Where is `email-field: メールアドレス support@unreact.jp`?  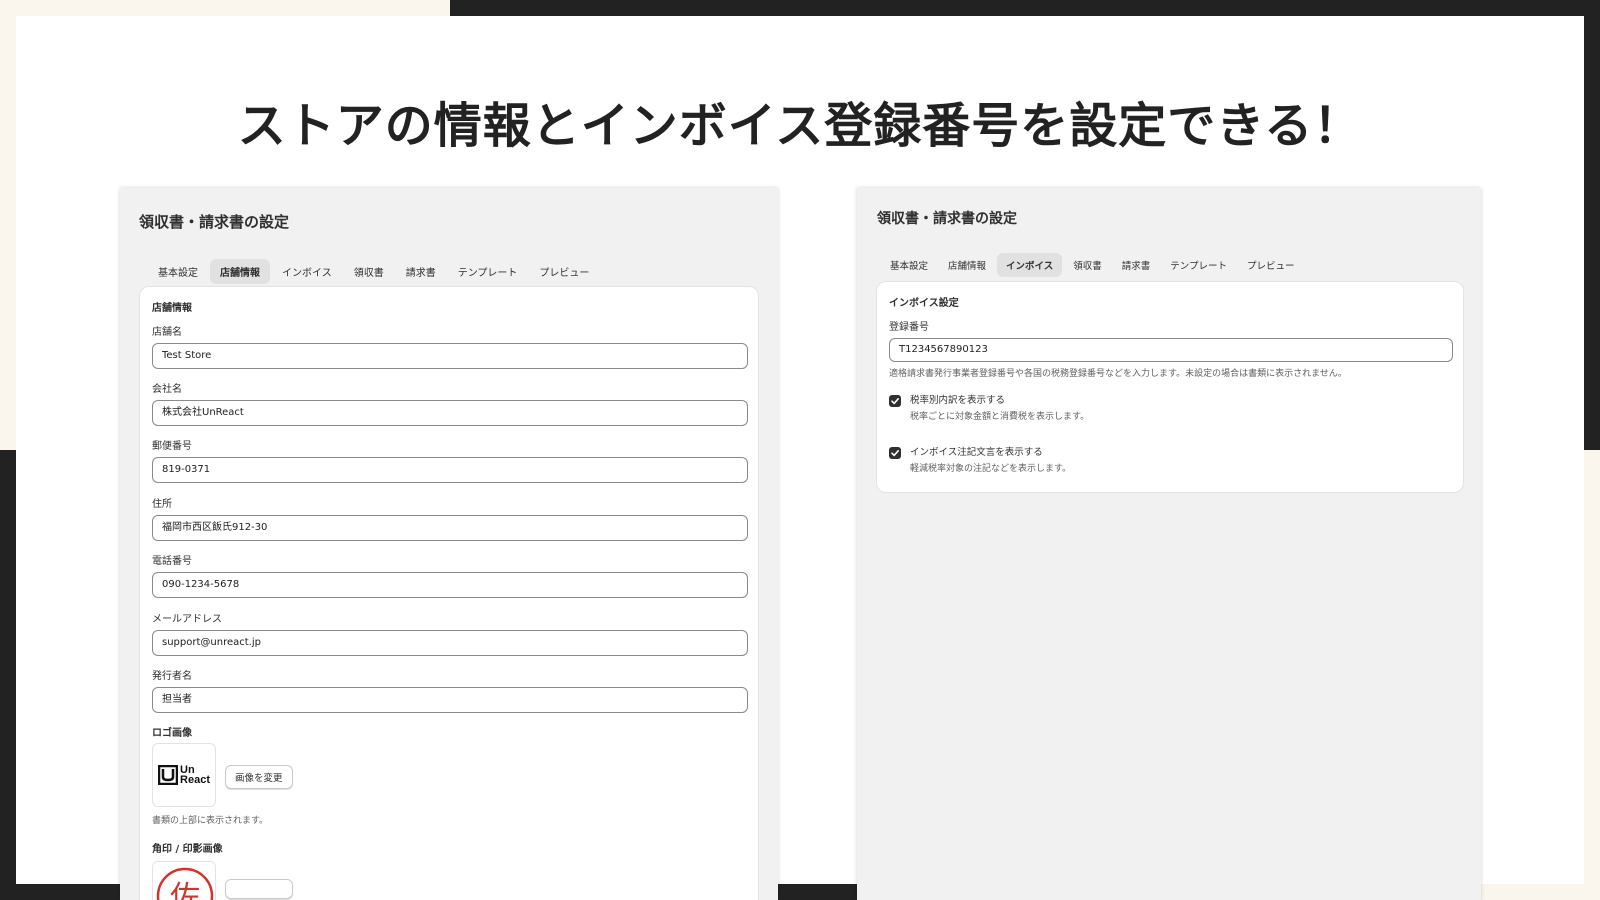 email-field: メールアドレス support@unreact.jp is located at coordinates (450, 634).